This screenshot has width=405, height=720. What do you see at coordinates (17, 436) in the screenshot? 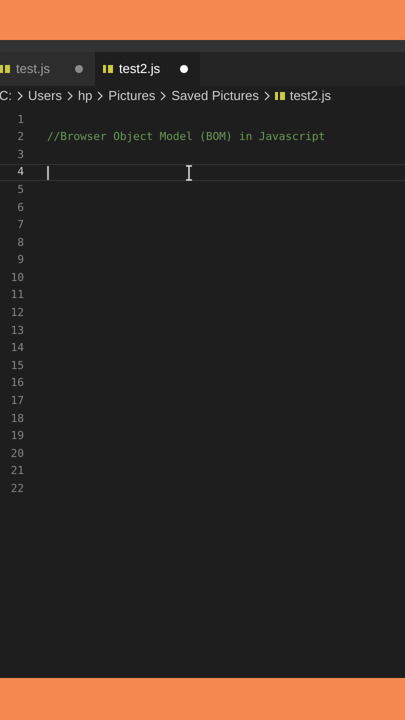
I see `line-number: 19` at bounding box center [17, 436].